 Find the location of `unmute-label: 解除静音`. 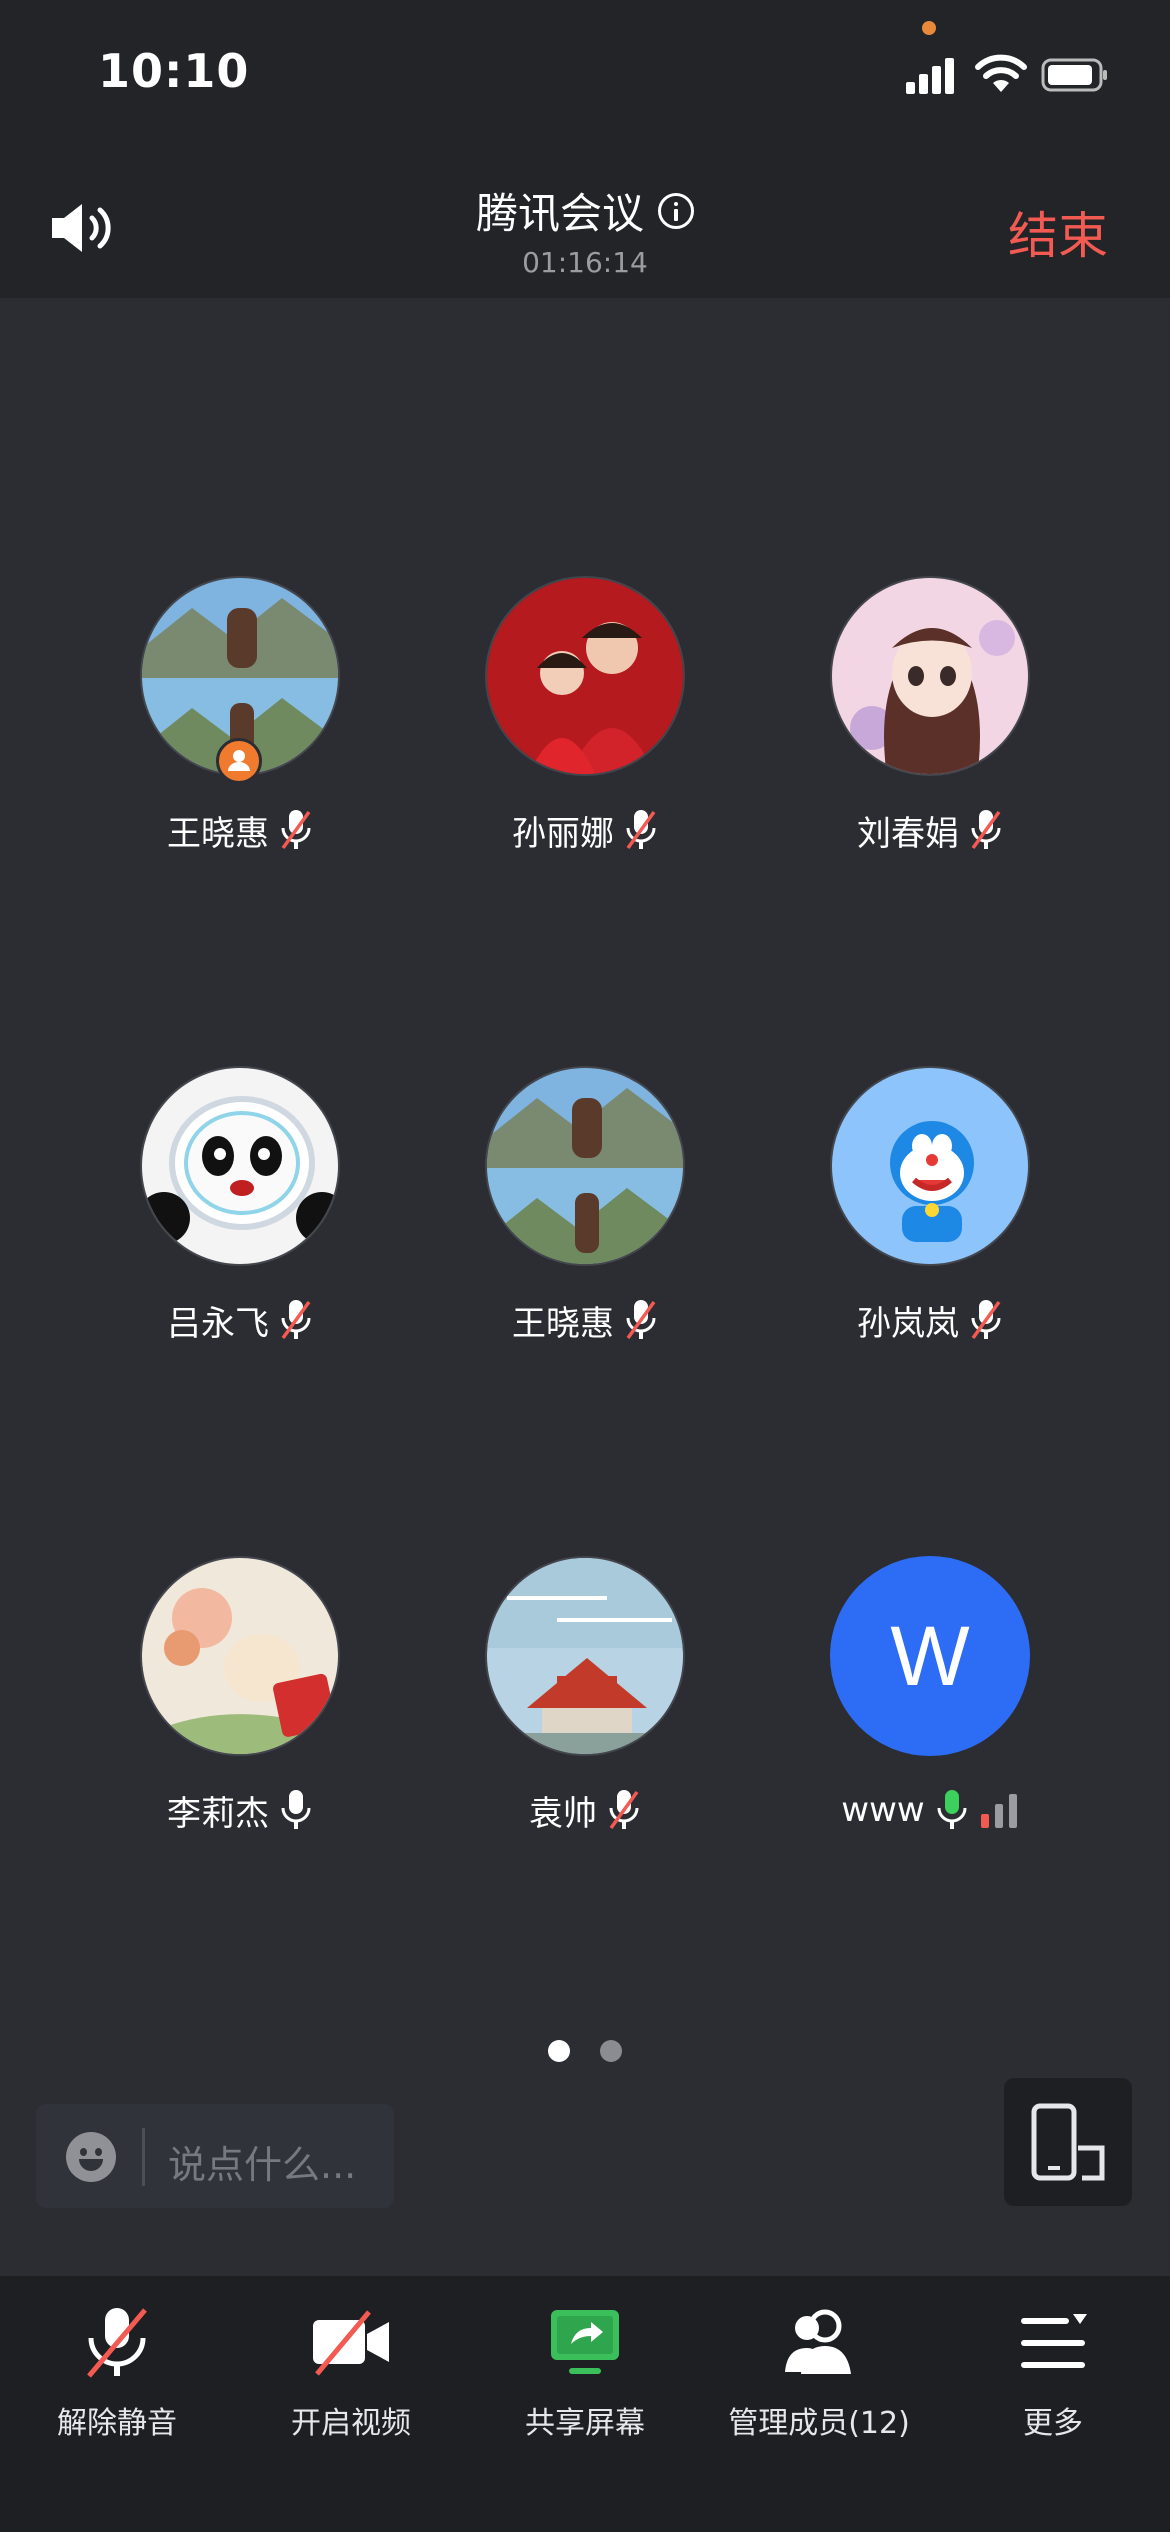

unmute-label: 解除静音 is located at coordinates (117, 2423).